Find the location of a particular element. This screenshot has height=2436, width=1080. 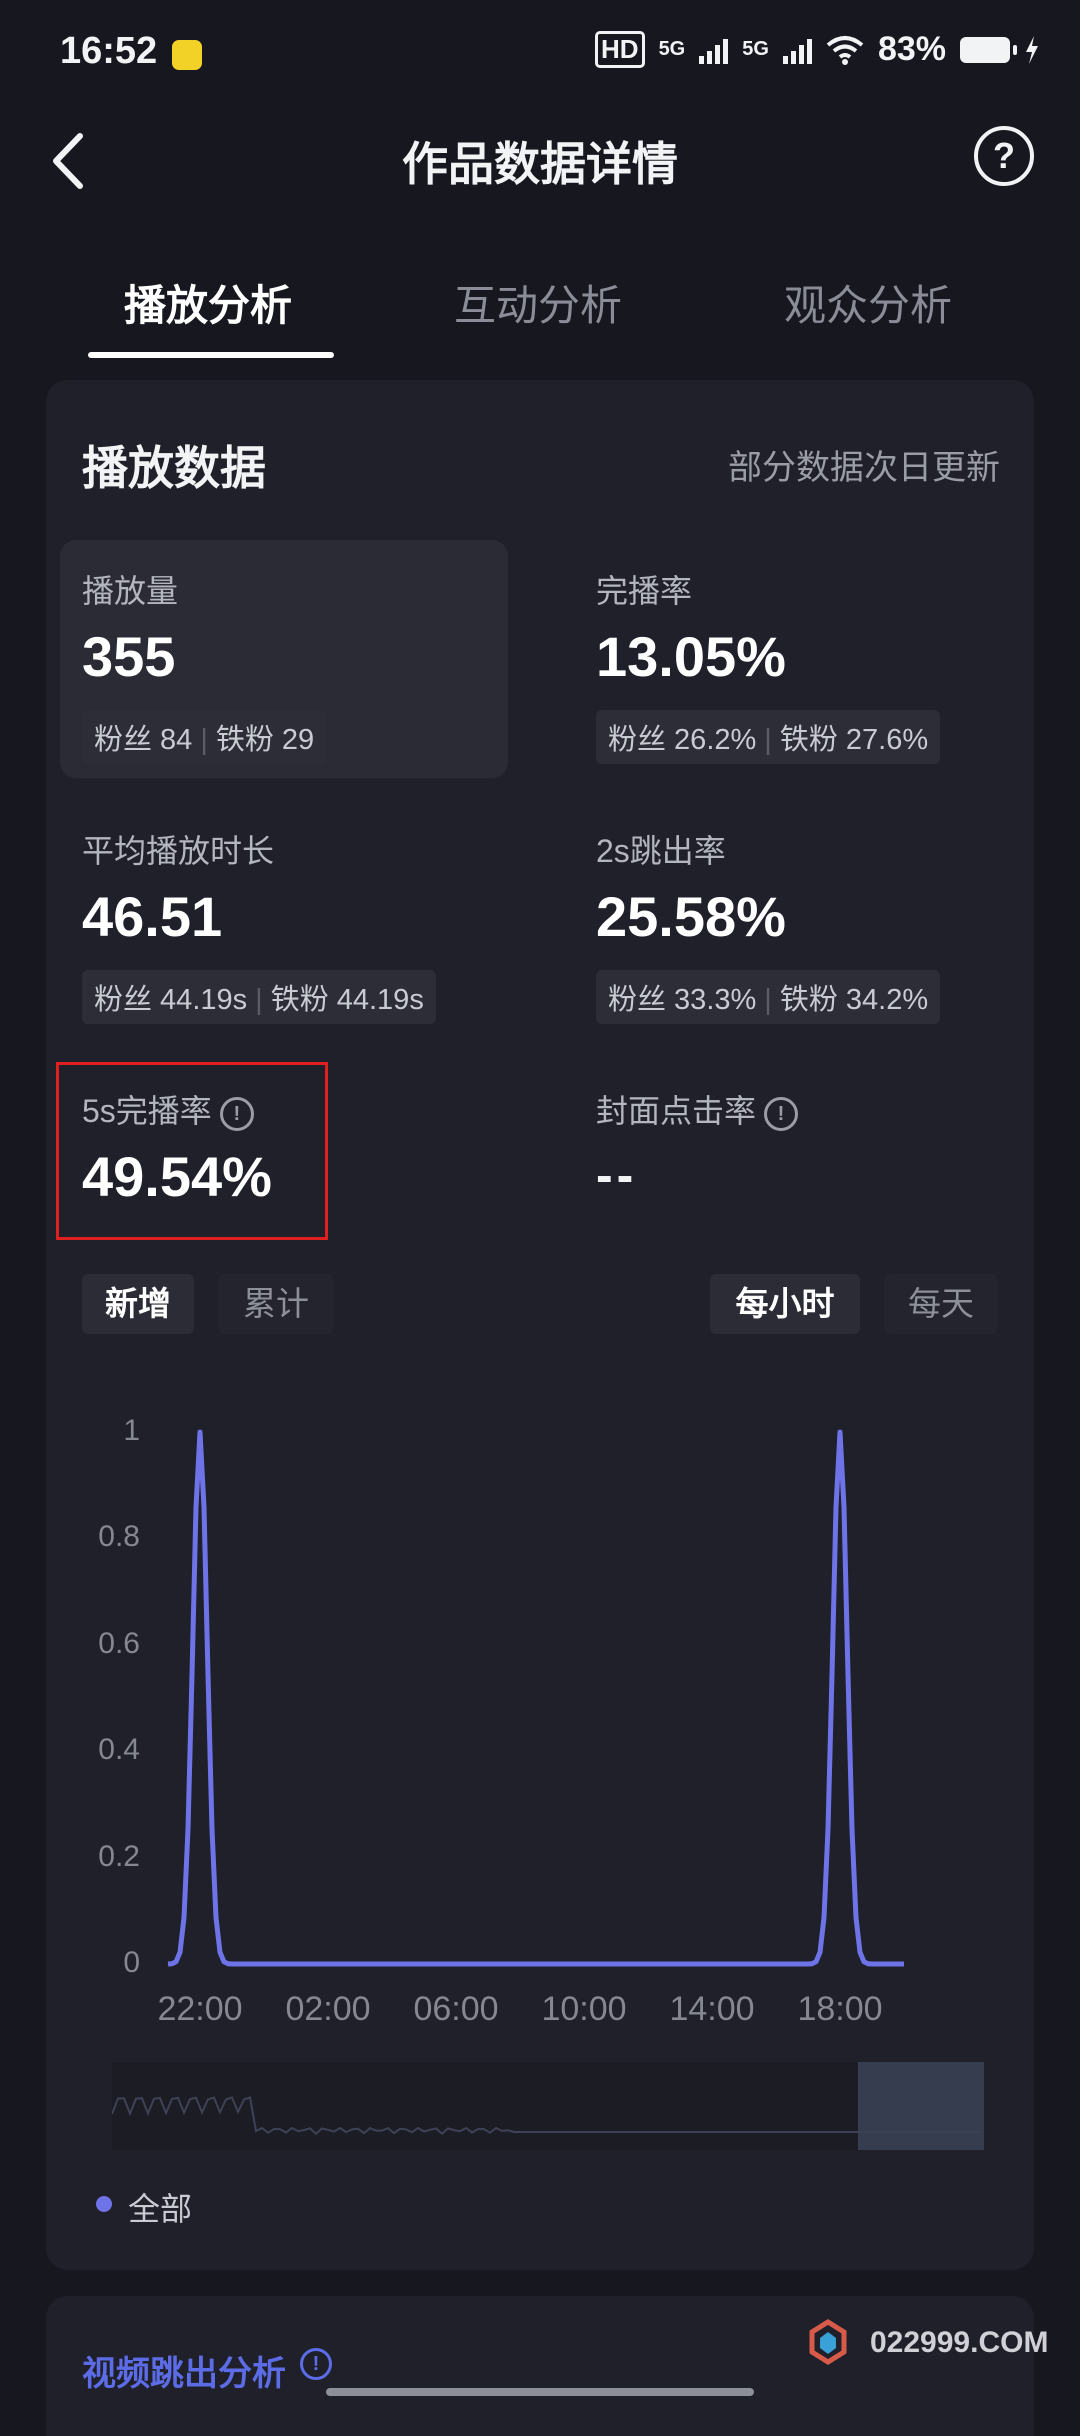

wifi-icon is located at coordinates (845, 50).